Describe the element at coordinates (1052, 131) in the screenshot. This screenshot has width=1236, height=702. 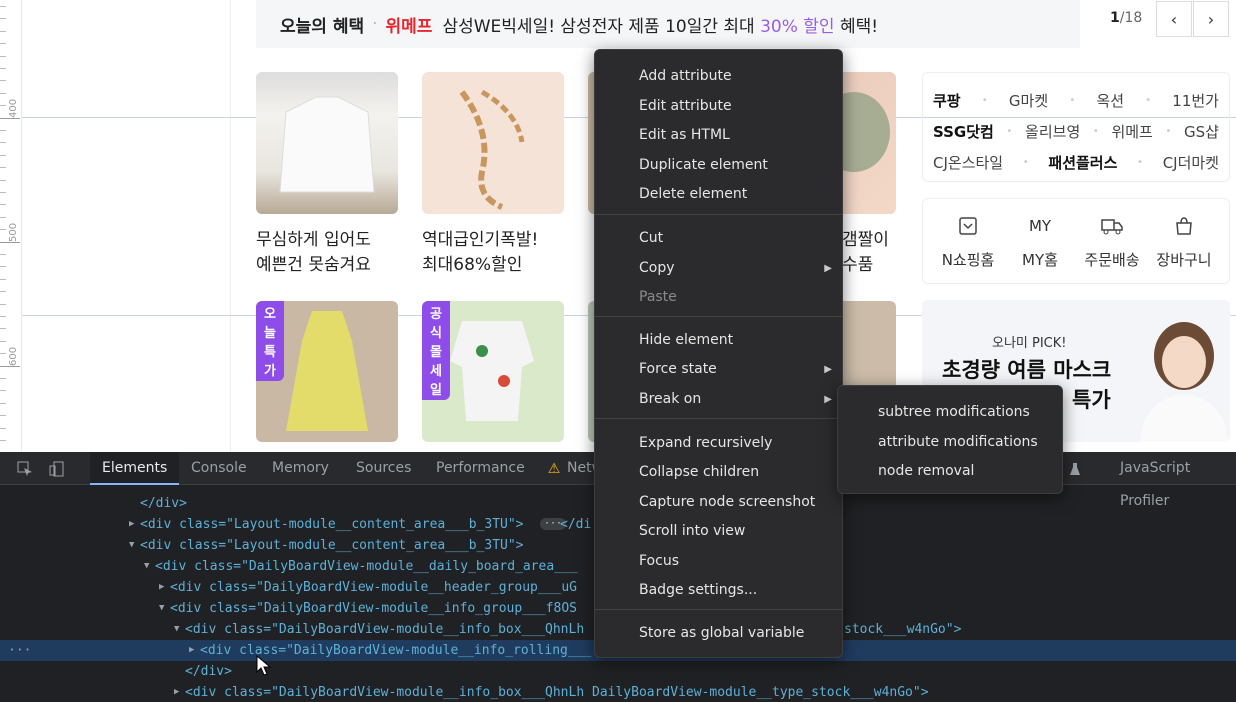
I see `mall-link: 올리브영` at that location.